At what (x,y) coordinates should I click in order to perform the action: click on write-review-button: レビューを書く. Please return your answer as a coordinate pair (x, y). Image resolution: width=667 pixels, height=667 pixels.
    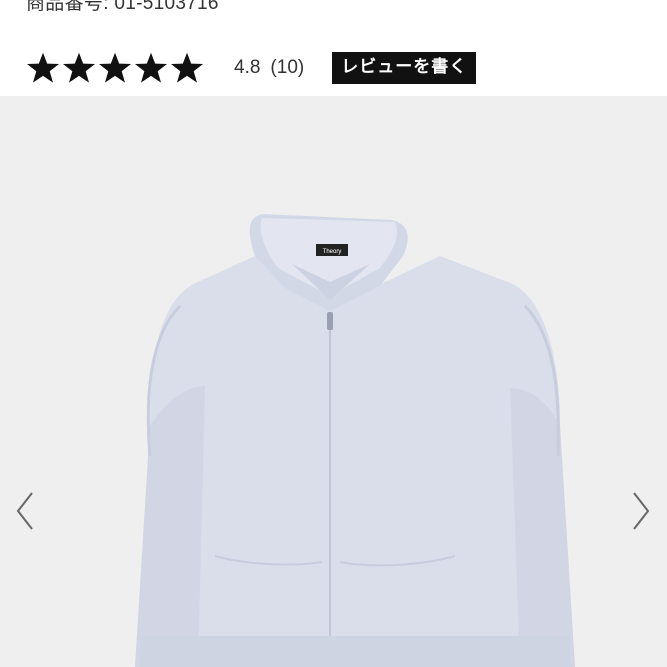
    Looking at the image, I should click on (404, 68).